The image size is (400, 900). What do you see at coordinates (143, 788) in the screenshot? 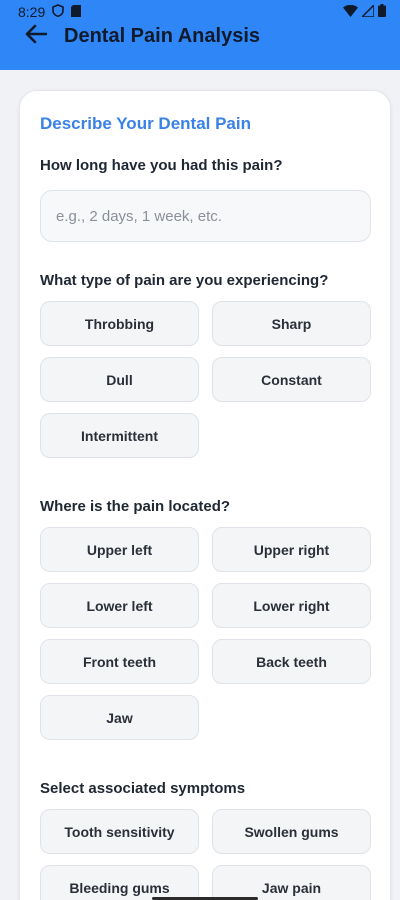
I see `symptoms-label: Select associated symptoms` at bounding box center [143, 788].